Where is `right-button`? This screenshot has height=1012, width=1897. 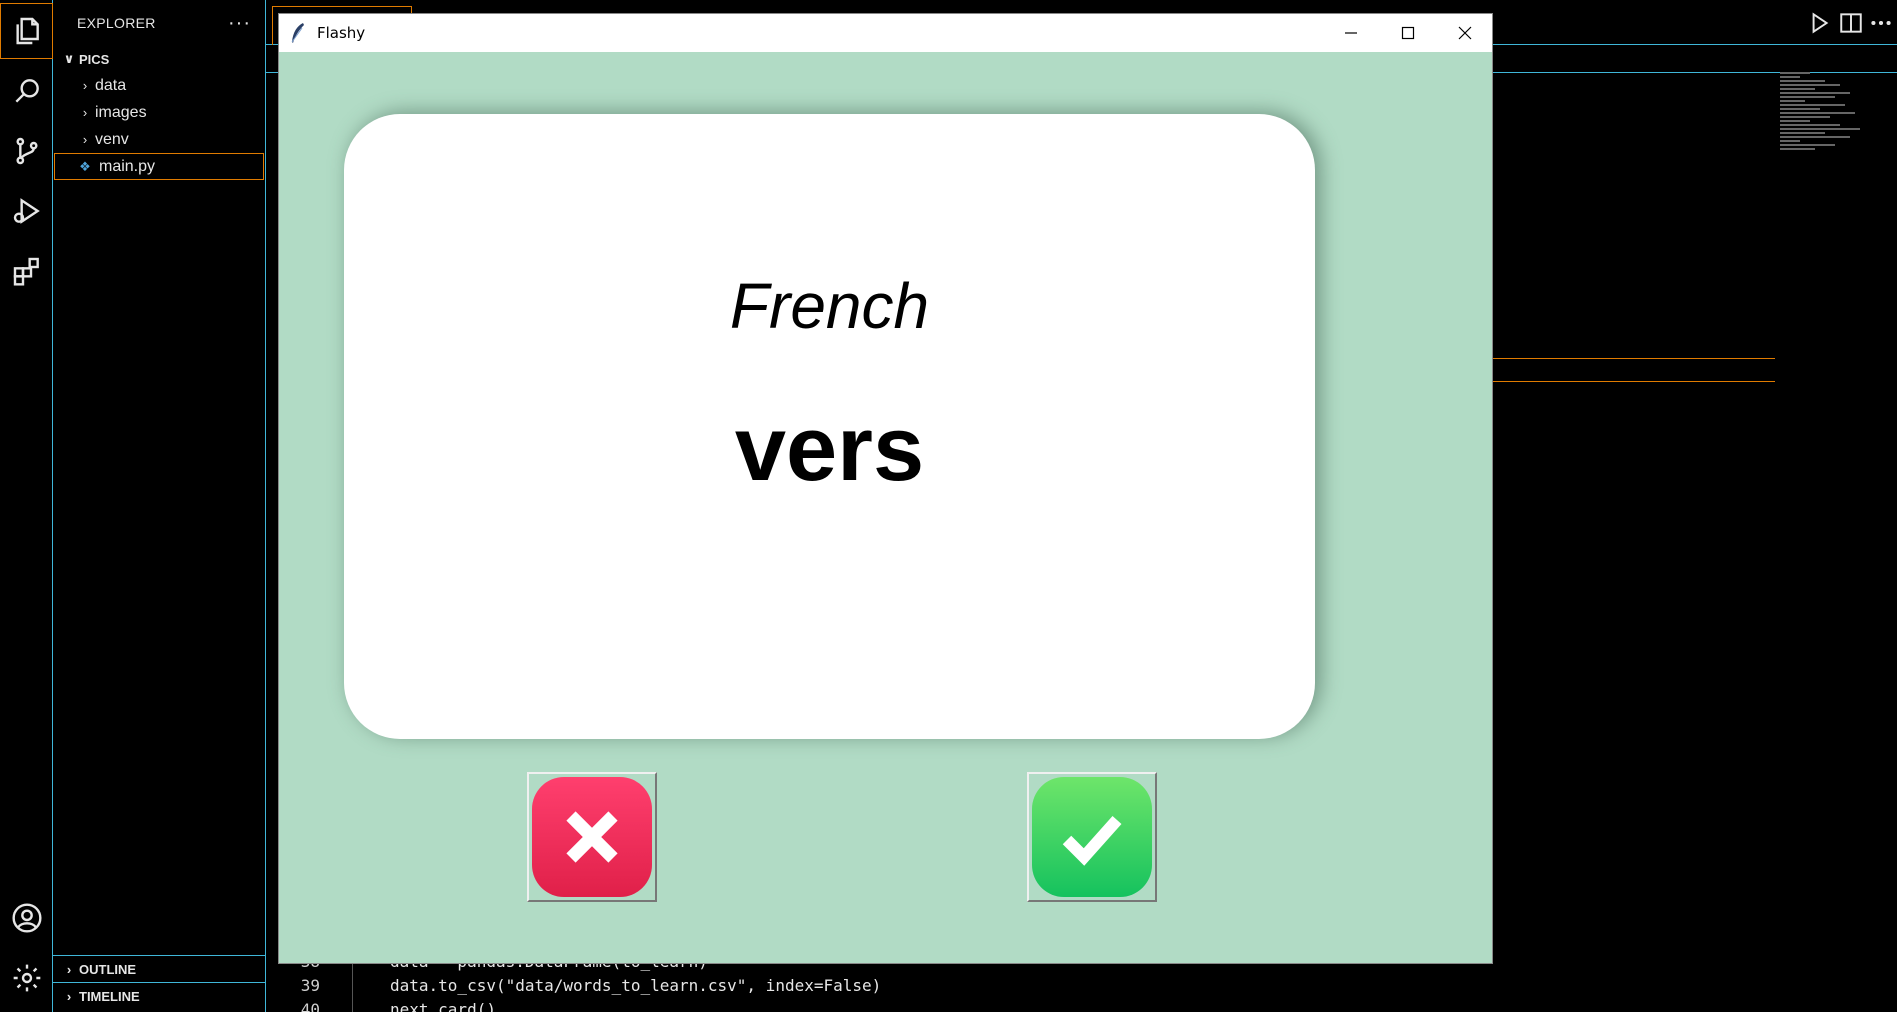
right-button is located at coordinates (1092, 837).